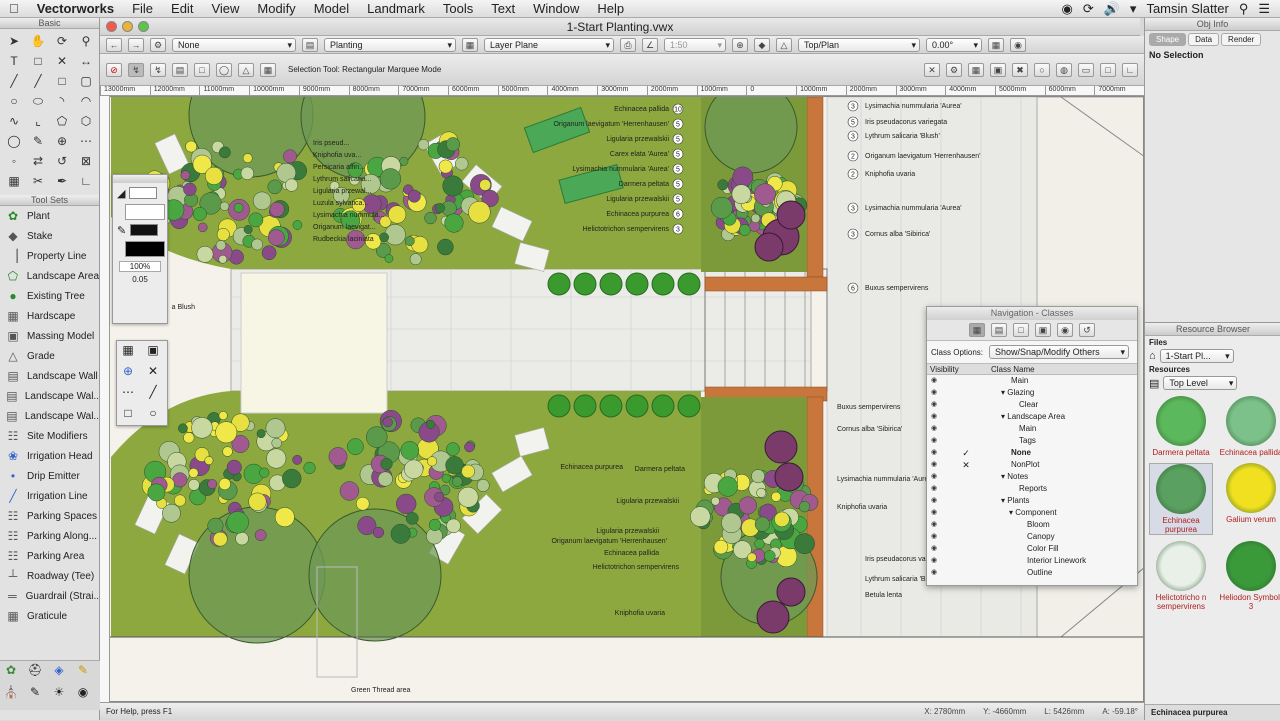 The width and height of the screenshot is (1280, 721). What do you see at coordinates (153, 413) in the screenshot?
I see `smart-edge-icon: ○` at bounding box center [153, 413].